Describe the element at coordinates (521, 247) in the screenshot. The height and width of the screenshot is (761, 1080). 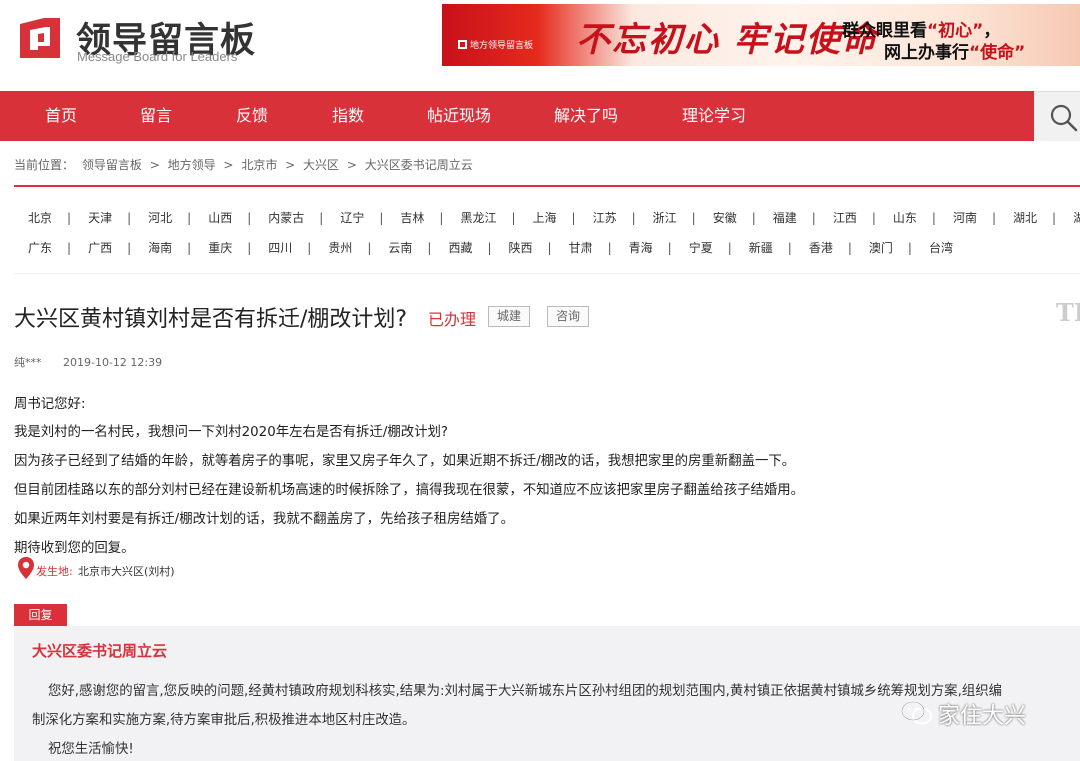
I see `province-link: 陕西` at that location.